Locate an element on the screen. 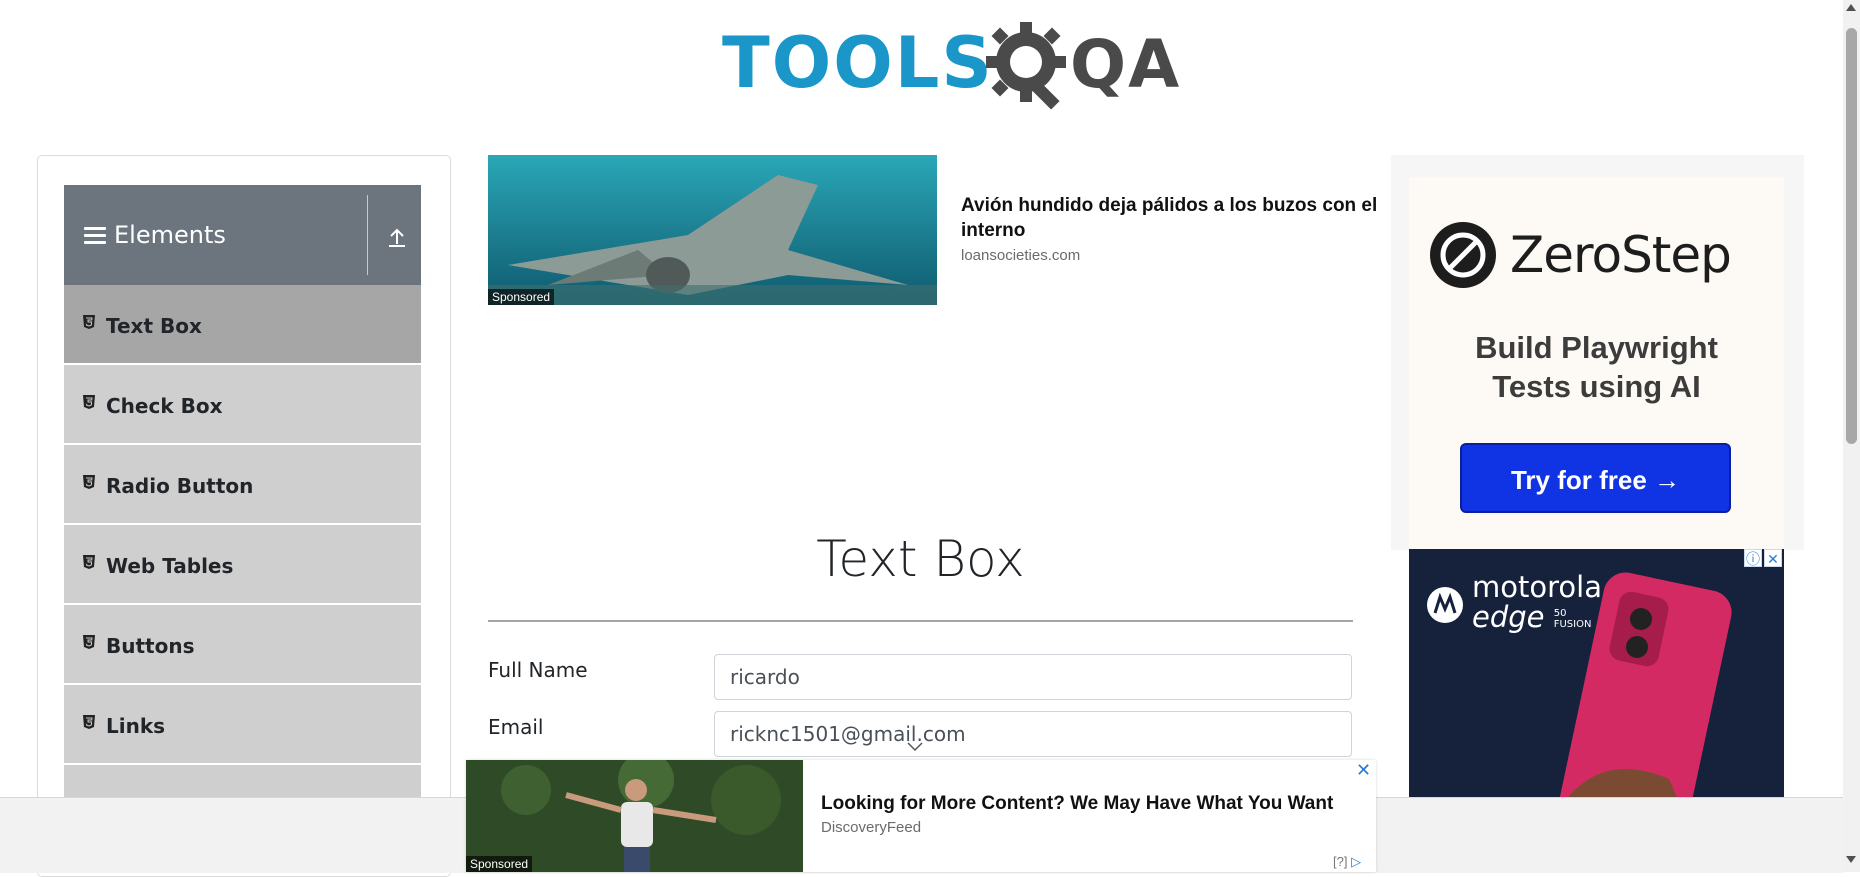 This screenshot has height=877, width=1860. adchoices-icon: ▷ is located at coordinates (1356, 861).